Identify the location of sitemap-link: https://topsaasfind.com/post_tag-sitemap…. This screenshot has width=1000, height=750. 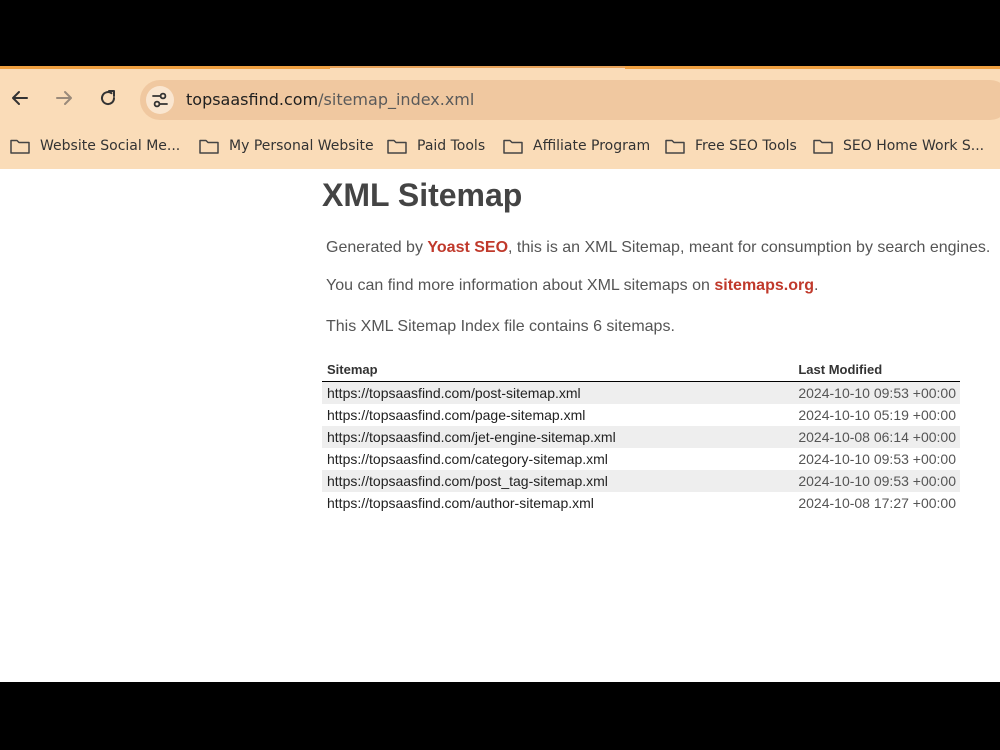
(467, 481).